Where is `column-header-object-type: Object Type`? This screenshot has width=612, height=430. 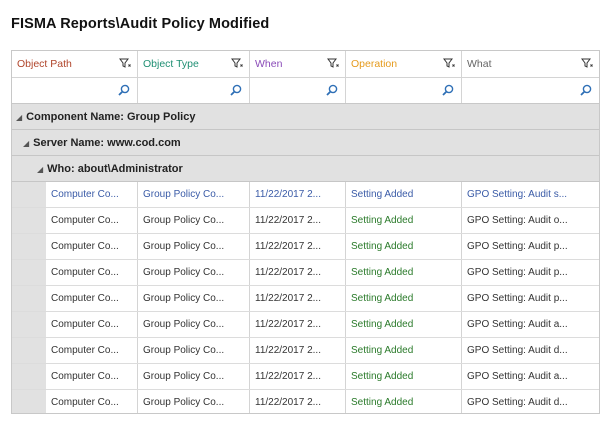
column-header-object-type: Object Type is located at coordinates (194, 64).